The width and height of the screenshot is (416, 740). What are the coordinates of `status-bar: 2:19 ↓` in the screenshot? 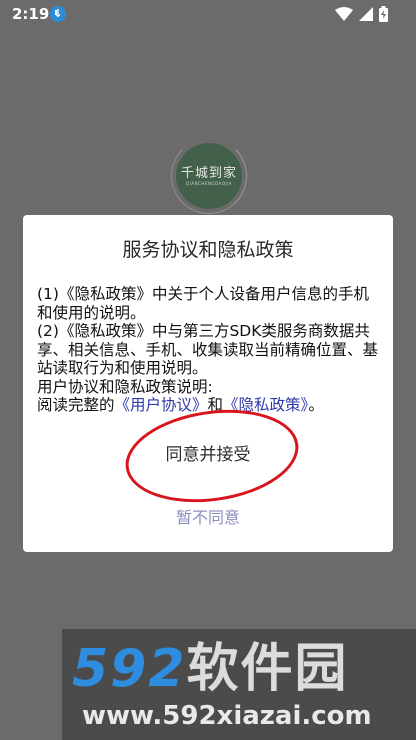 It's located at (208, 15).